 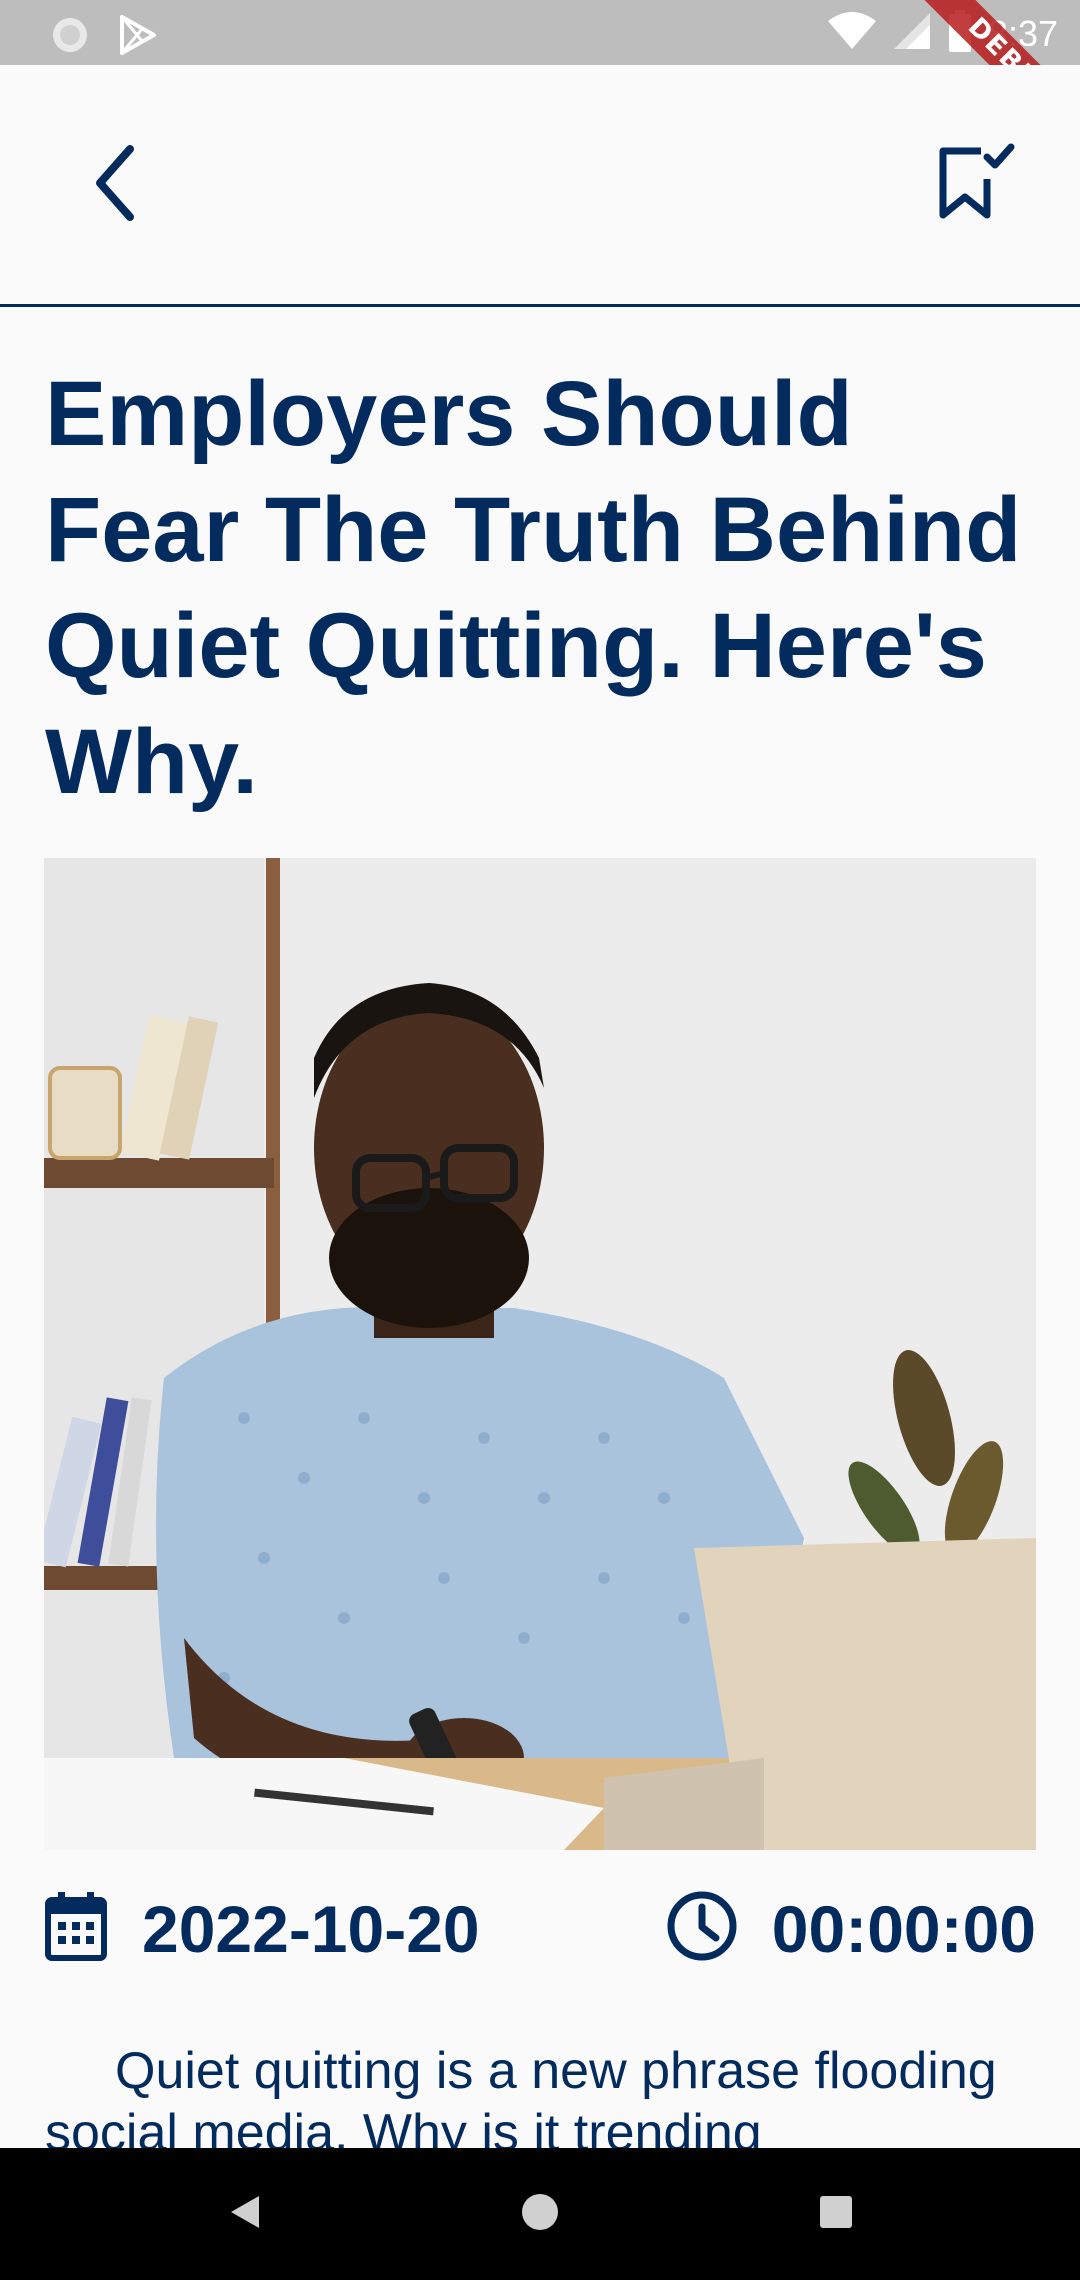 What do you see at coordinates (903, 1928) in the screenshot?
I see `article-time-value: 00:00:00` at bounding box center [903, 1928].